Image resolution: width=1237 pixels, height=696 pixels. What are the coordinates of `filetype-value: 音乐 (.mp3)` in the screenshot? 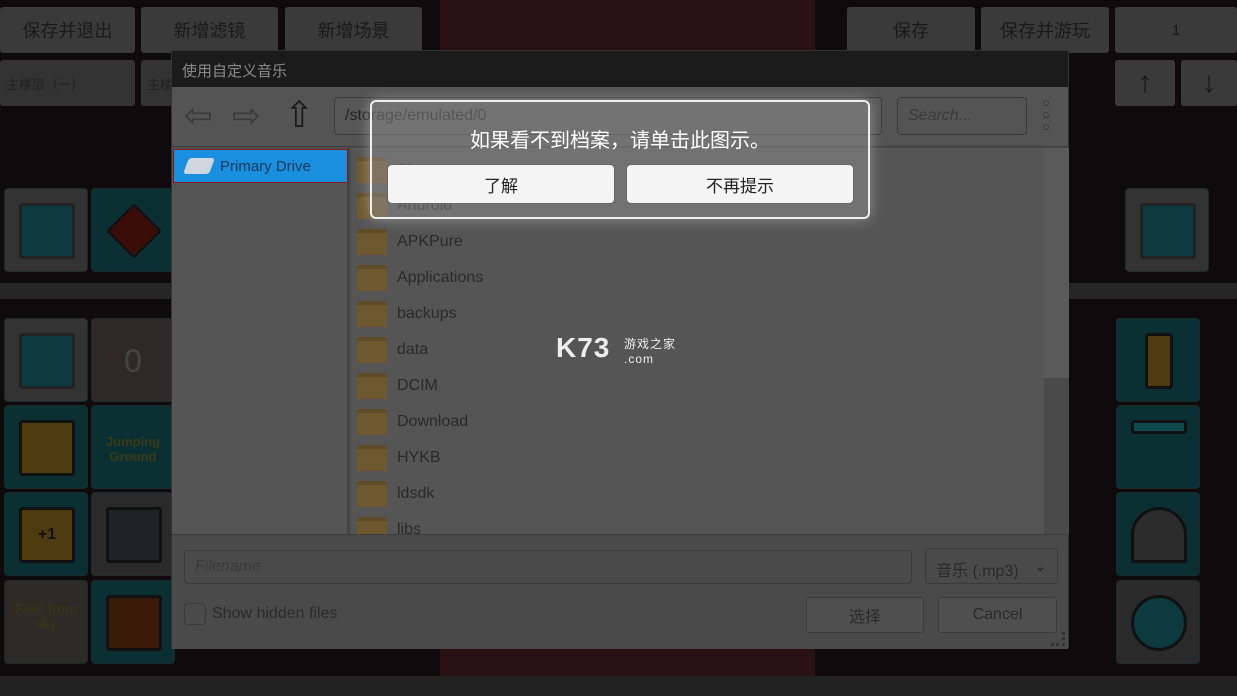 It's located at (977, 571).